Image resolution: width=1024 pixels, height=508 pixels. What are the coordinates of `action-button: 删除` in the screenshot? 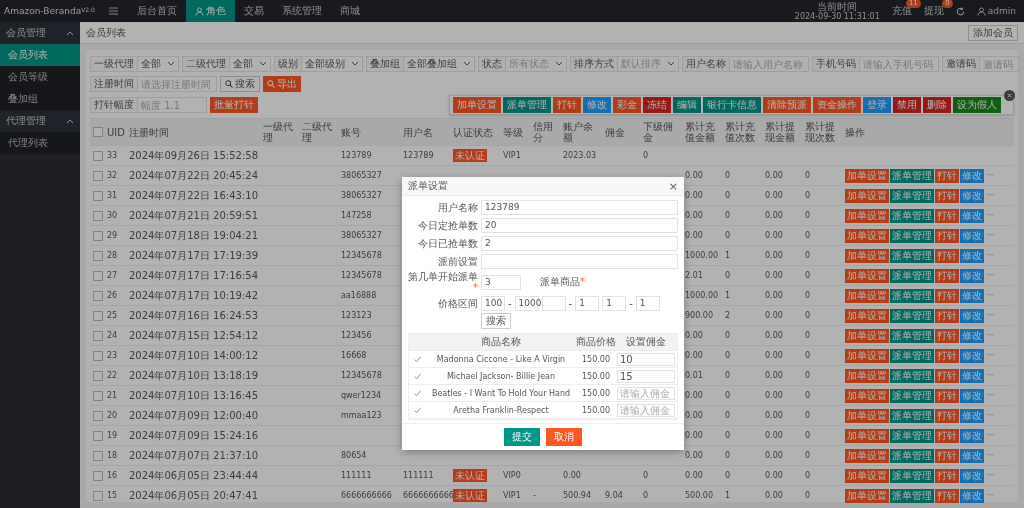 It's located at (937, 105).